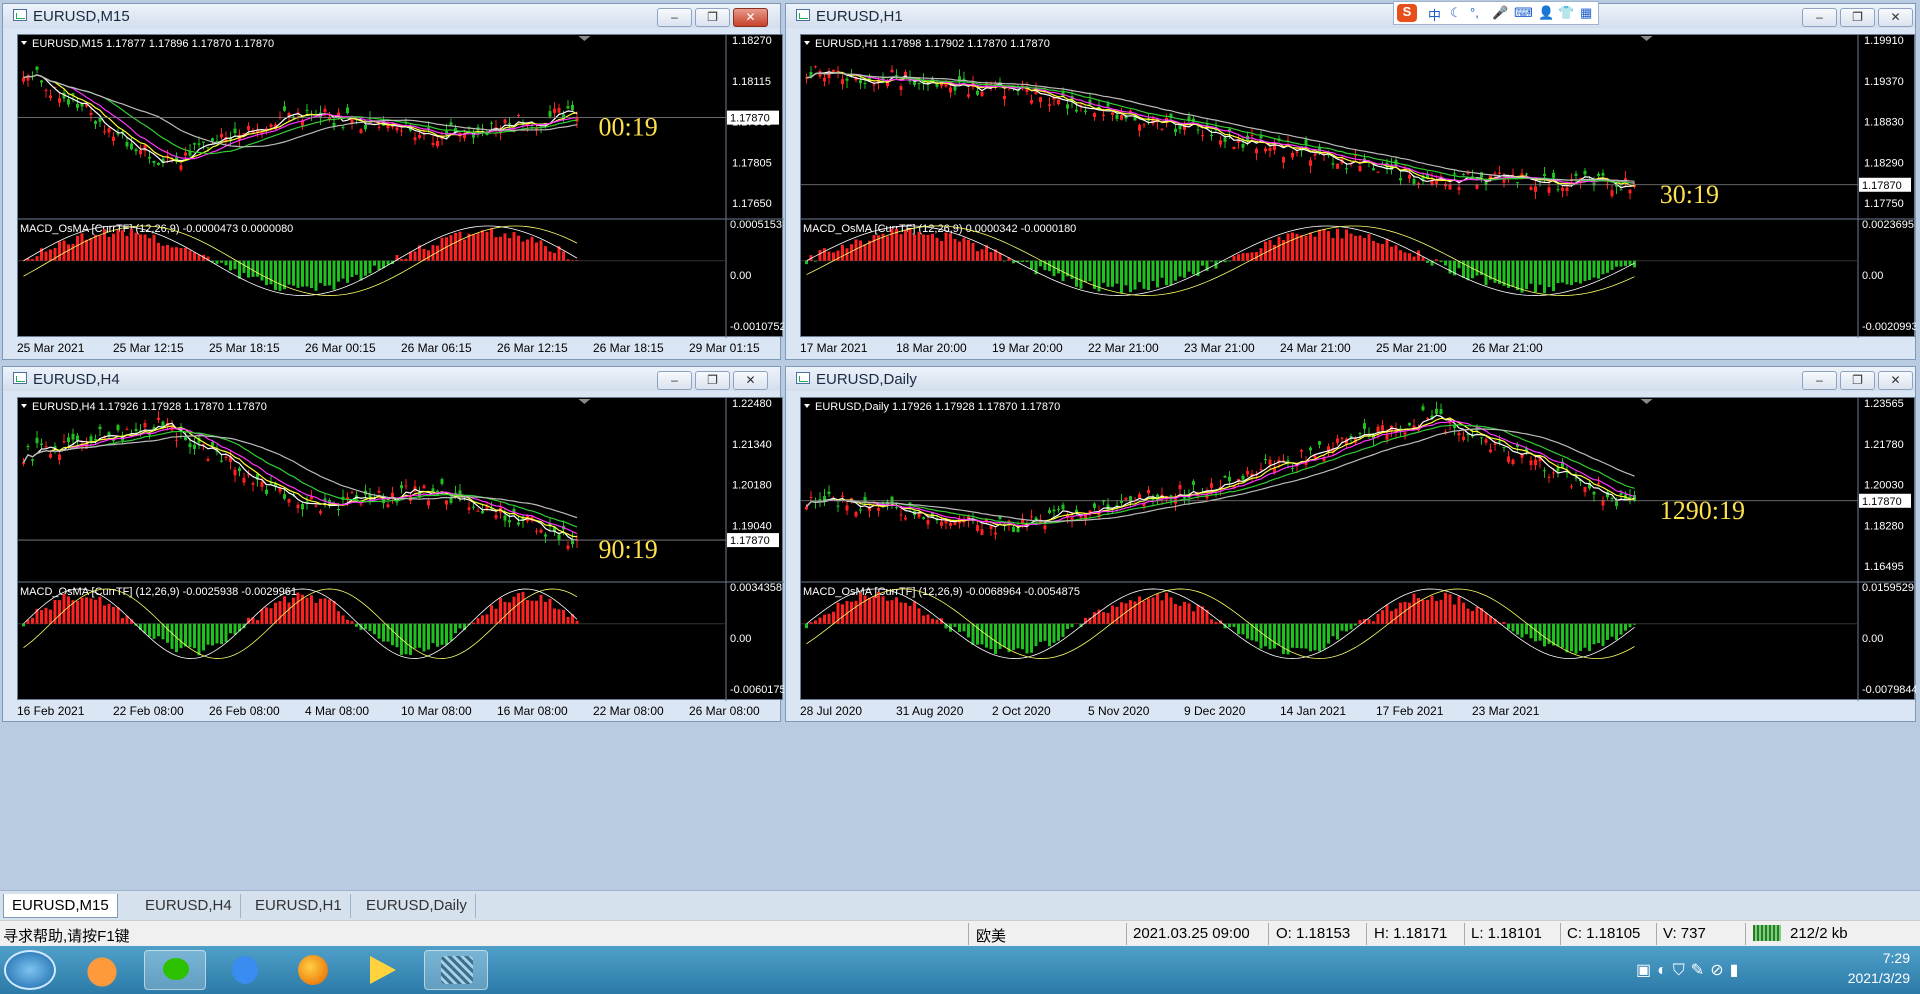 The height and width of the screenshot is (994, 1920). What do you see at coordinates (1500, 13) in the screenshot?
I see `microphone-icon: 🎤` at bounding box center [1500, 13].